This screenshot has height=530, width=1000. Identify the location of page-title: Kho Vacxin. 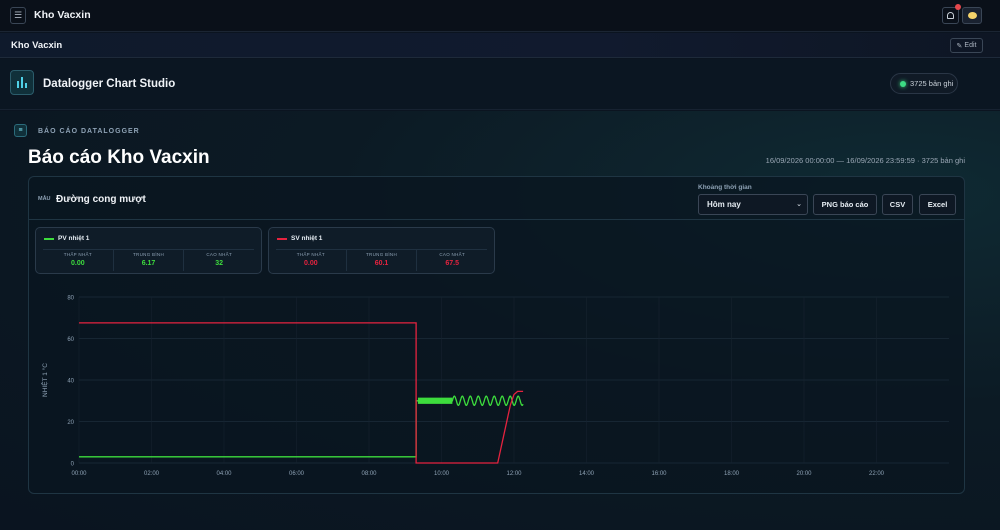
(37, 45).